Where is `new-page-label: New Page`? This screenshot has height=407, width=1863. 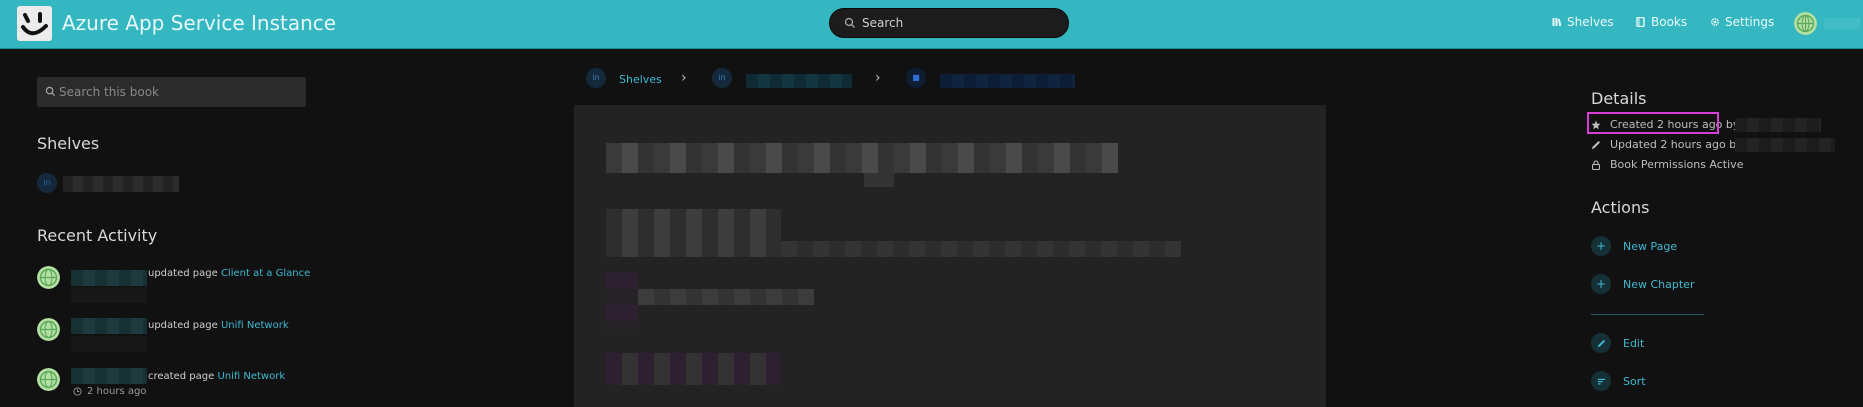
new-page-label: New Page is located at coordinates (1650, 246).